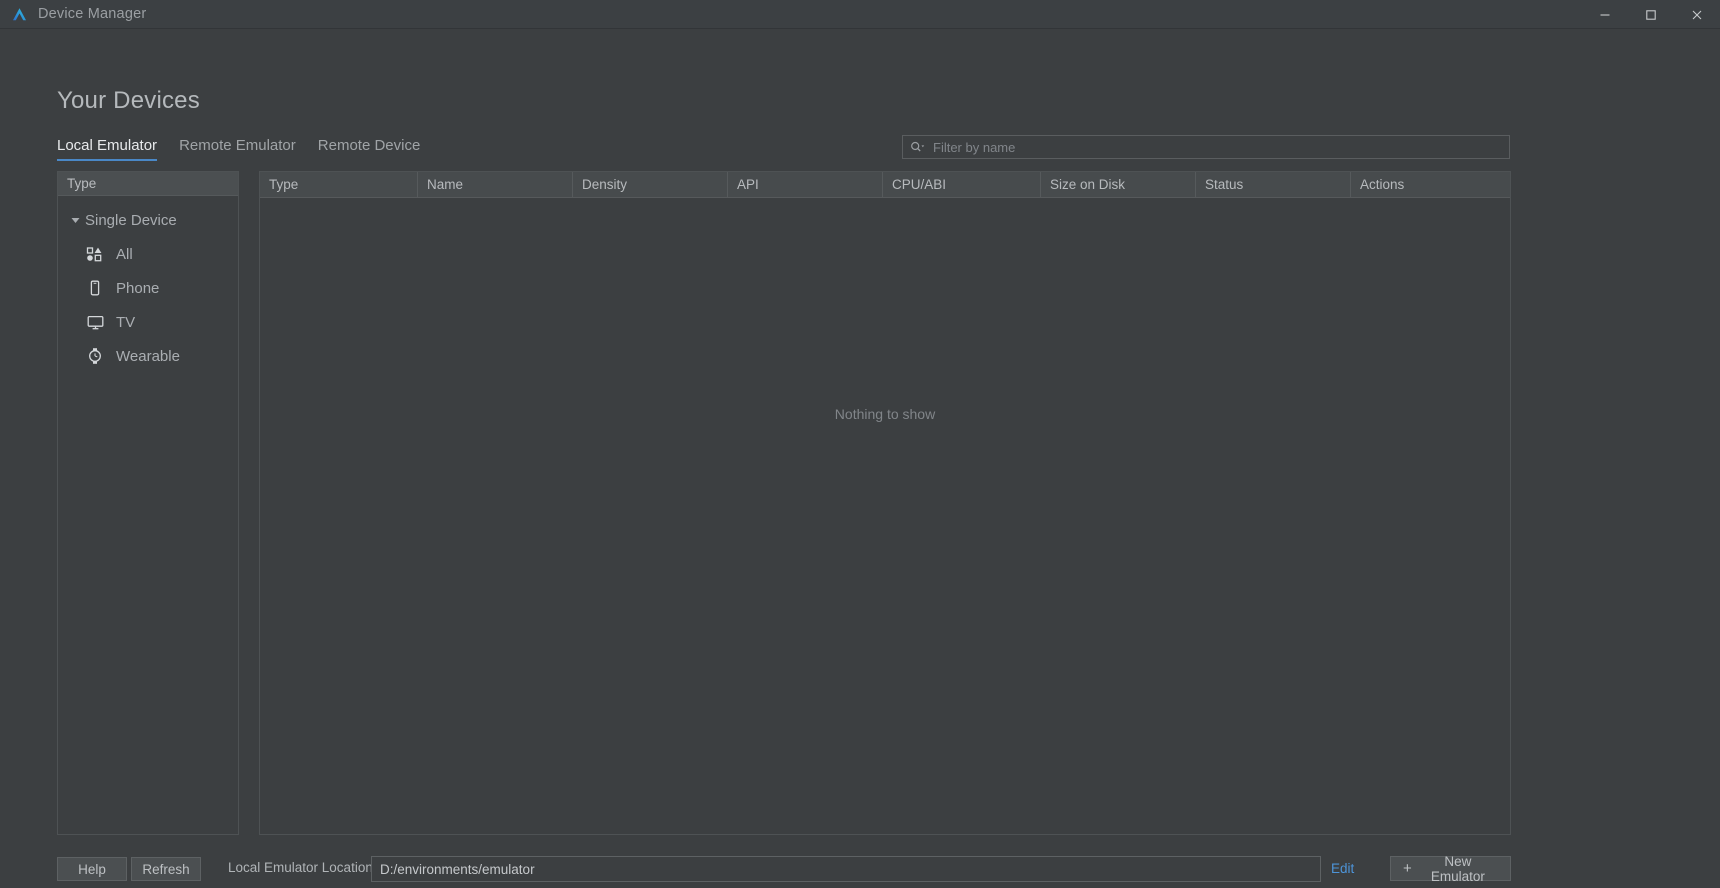 The height and width of the screenshot is (888, 1720). What do you see at coordinates (92, 14) in the screenshot?
I see `window-title: Device Manager` at bounding box center [92, 14].